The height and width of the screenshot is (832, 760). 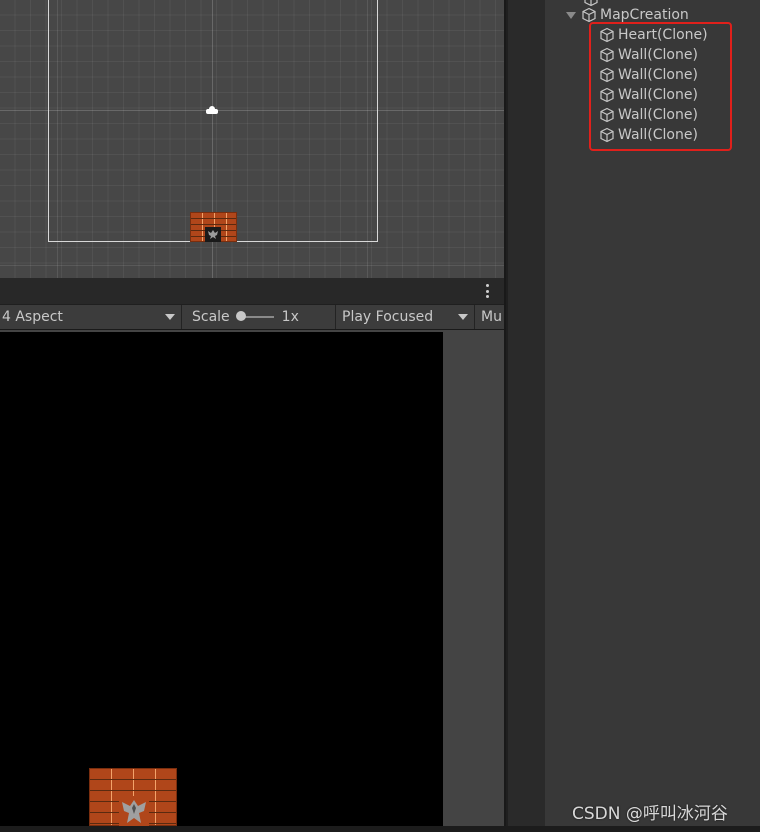 I want to click on aspect-label: 4 Aspect, so click(x=32, y=317).